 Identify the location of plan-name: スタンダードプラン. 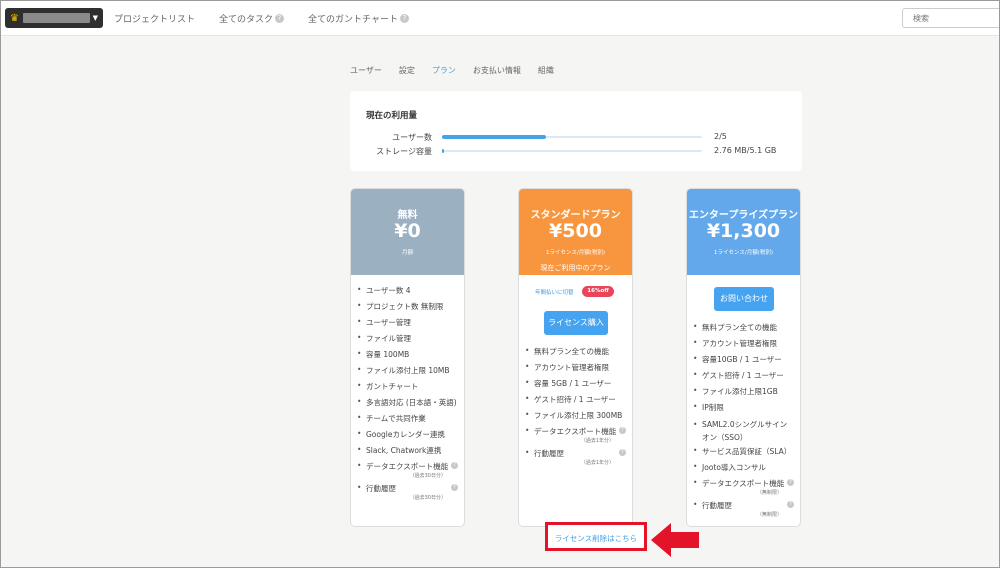
(575, 215).